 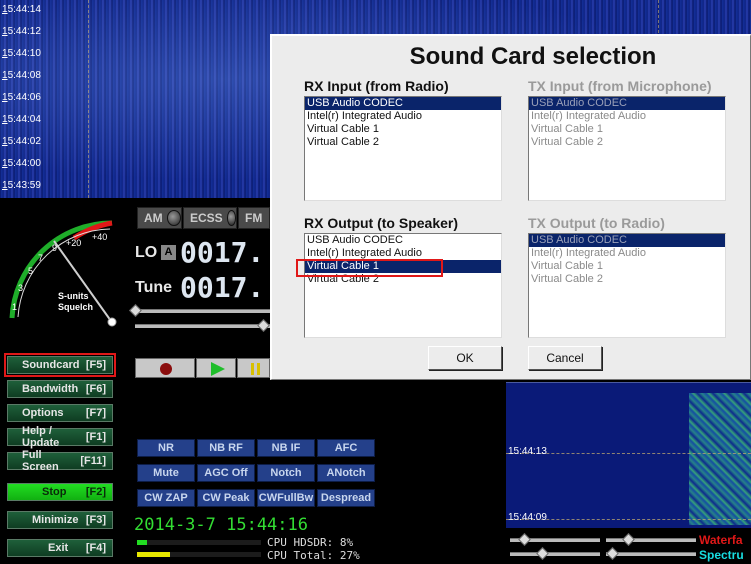 What do you see at coordinates (93, 461) in the screenshot?
I see `shortcut-key: [F11]` at bounding box center [93, 461].